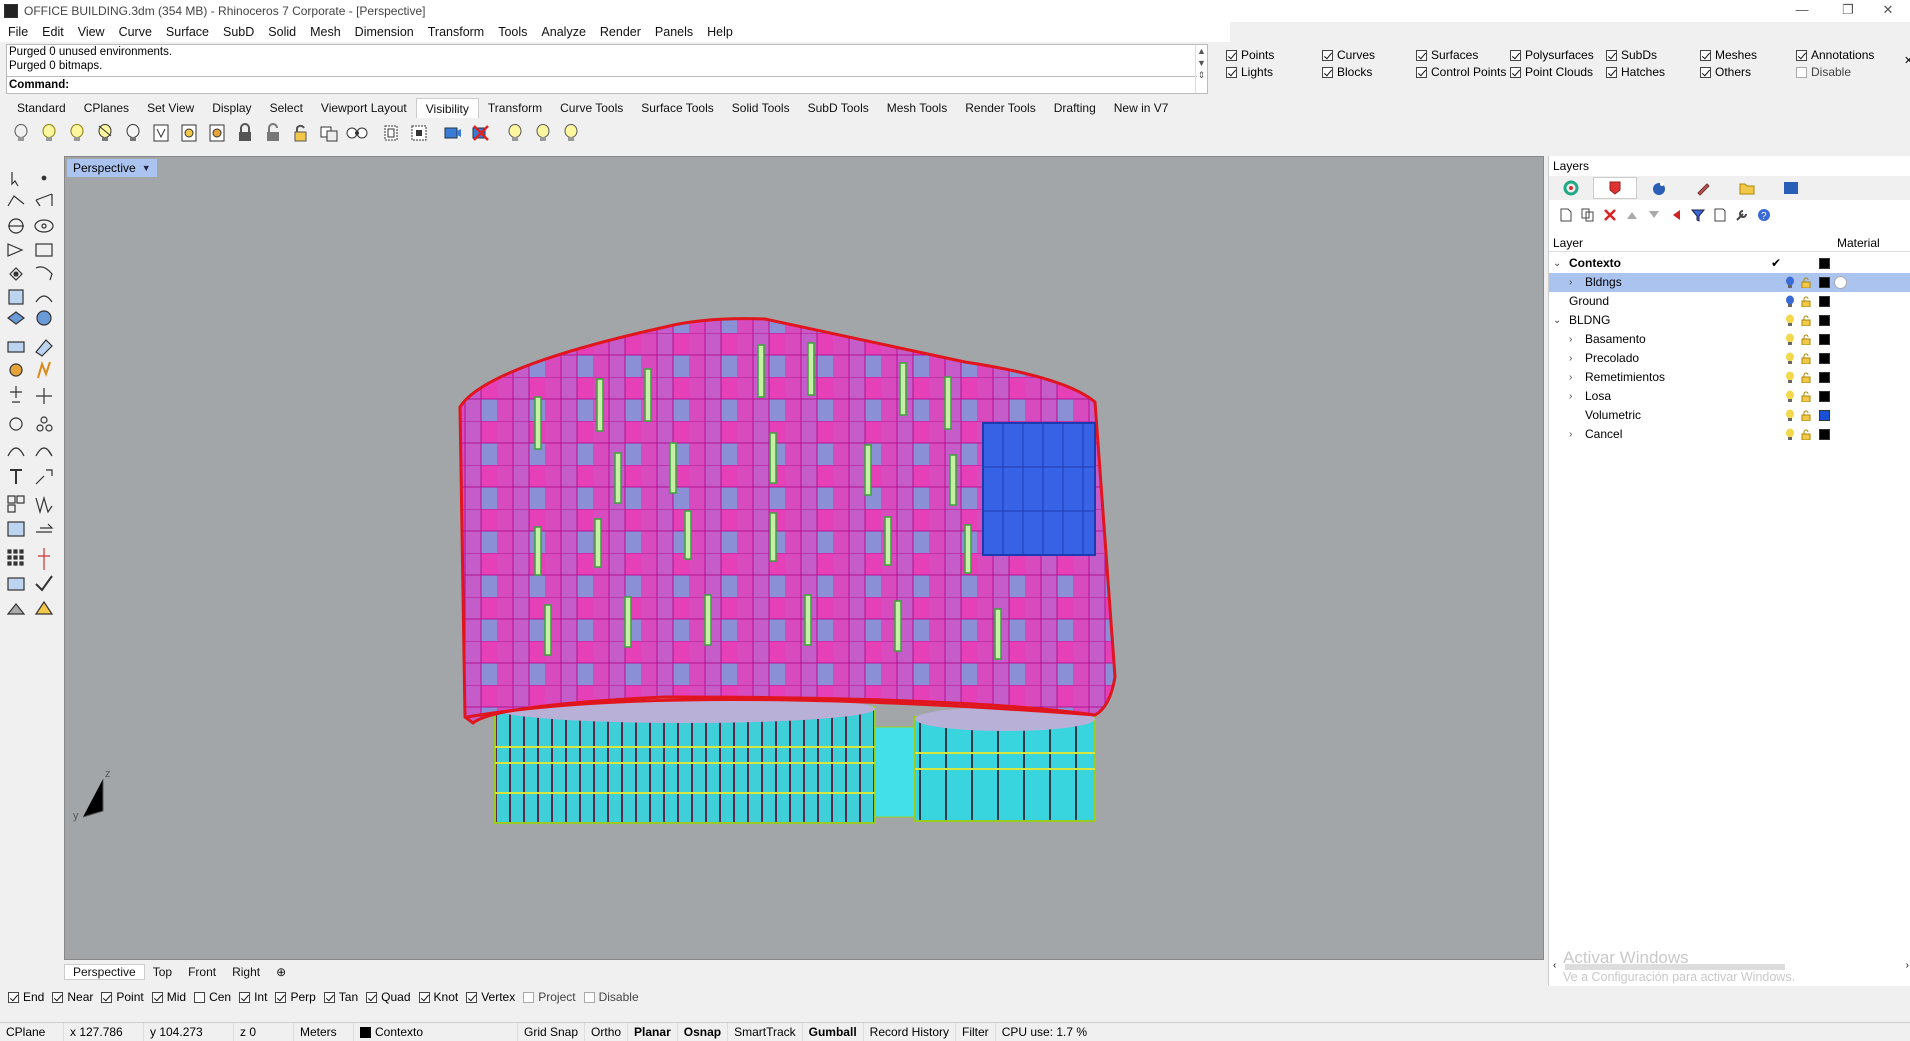 This screenshot has height=1041, width=1910. I want to click on vis-curves-checkbox: Curves, so click(1348, 55).